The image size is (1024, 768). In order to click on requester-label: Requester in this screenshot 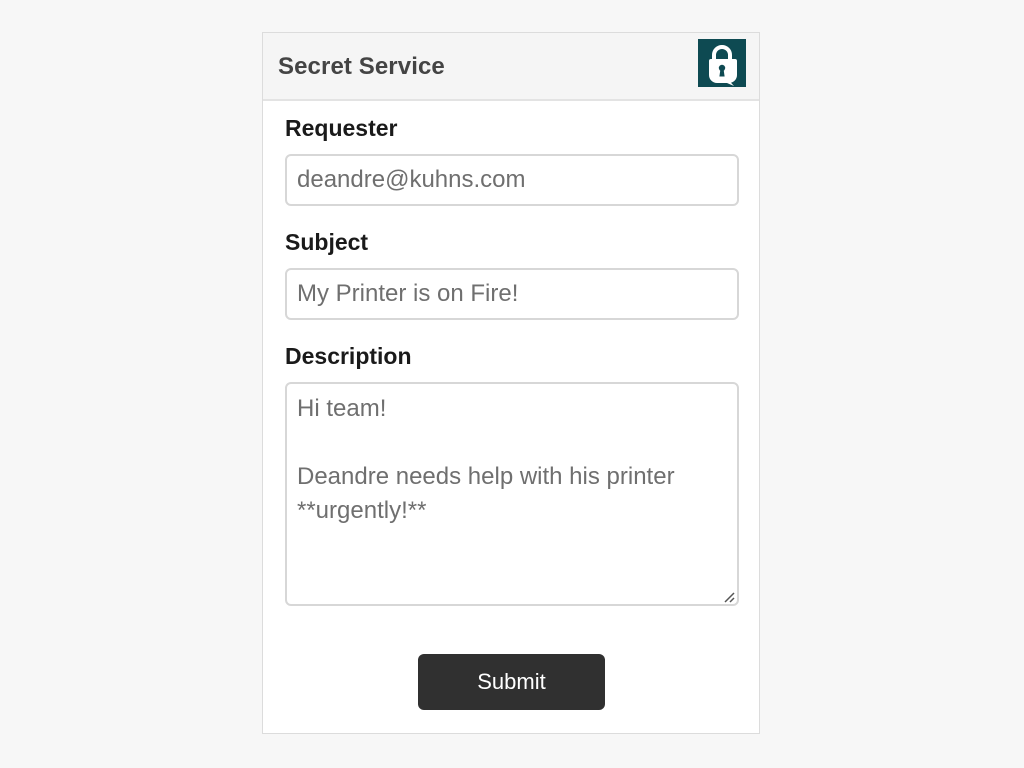, I will do `click(341, 128)`.